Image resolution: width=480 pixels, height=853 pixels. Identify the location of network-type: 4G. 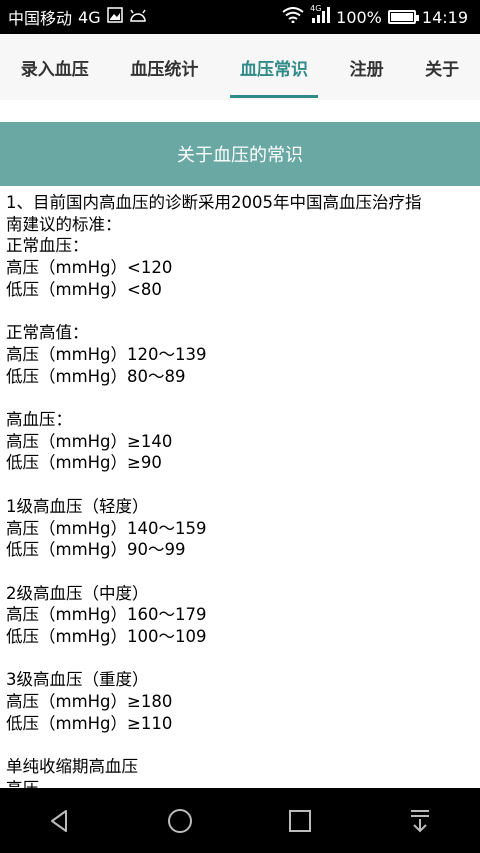
(89, 17).